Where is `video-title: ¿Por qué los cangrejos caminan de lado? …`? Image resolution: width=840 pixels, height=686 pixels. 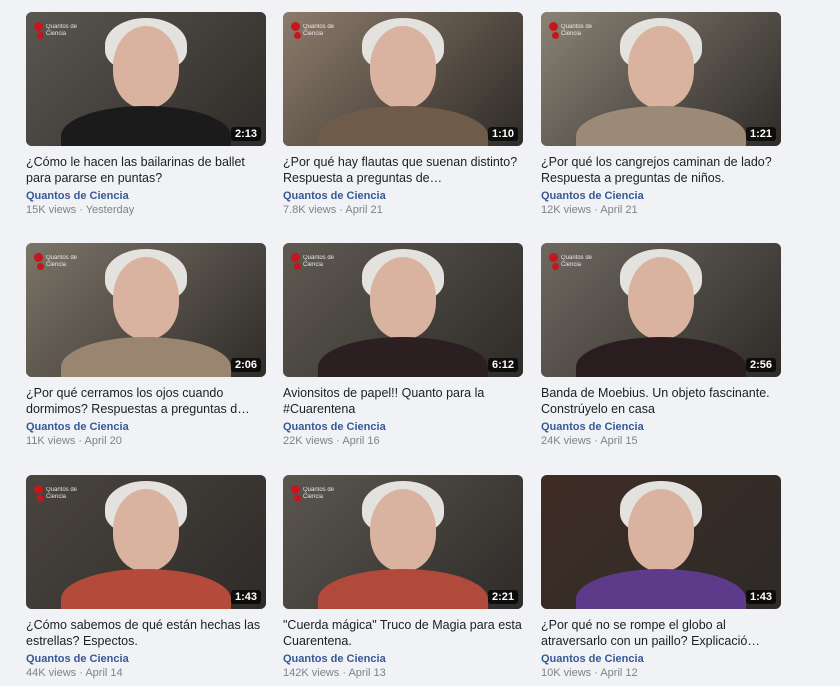 video-title: ¿Por qué los cangrejos caminan de lado? … is located at coordinates (661, 170).